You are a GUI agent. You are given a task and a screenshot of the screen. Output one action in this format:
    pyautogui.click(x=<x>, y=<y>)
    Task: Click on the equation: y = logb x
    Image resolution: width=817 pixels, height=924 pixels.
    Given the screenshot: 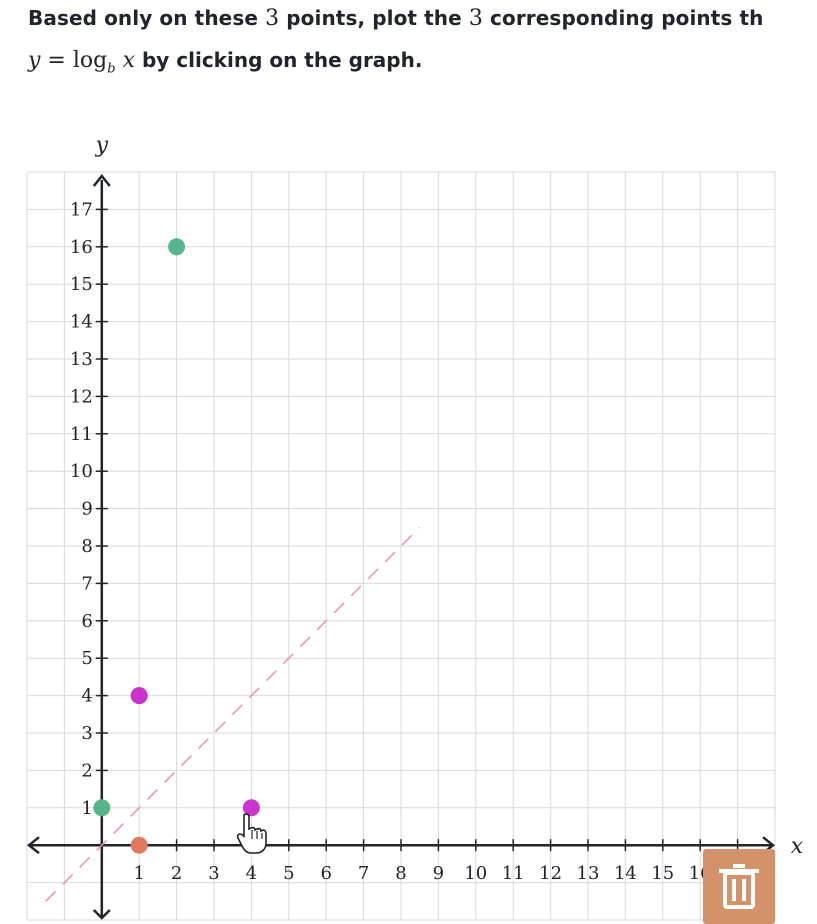 What is the action you would take?
    pyautogui.click(x=81, y=62)
    